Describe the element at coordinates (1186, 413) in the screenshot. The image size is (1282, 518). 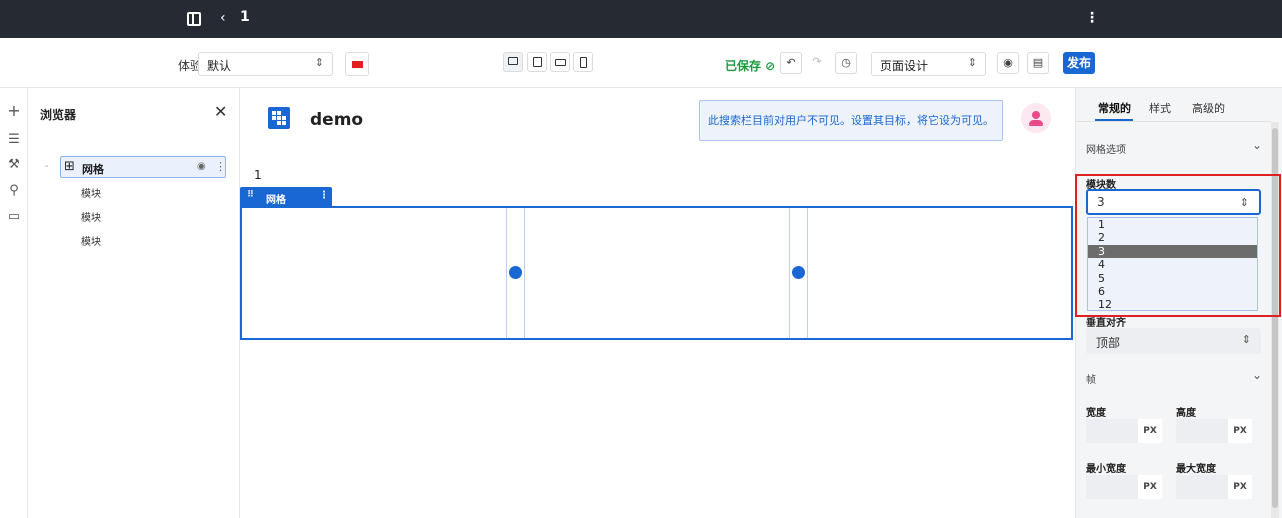
I see `height-label: 高度` at that location.